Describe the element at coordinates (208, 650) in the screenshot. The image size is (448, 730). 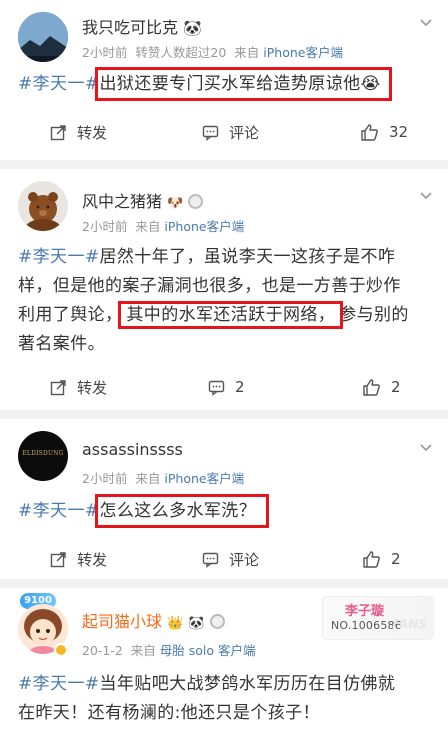
I see `source-link: 母胎 solo 客户端` at that location.